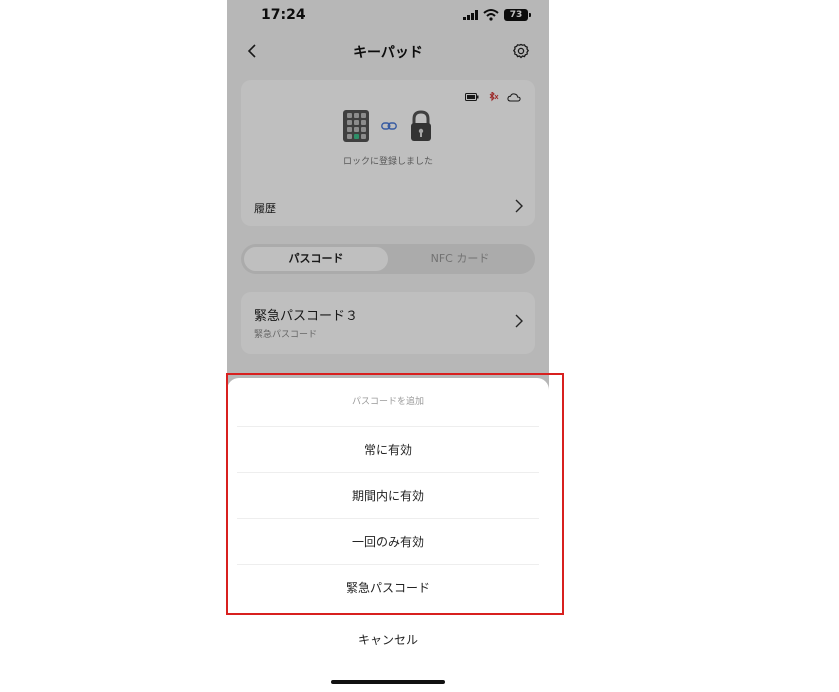 Image resolution: width=839 pixels, height=692 pixels. I want to click on wifi-icon, so click(491, 15).